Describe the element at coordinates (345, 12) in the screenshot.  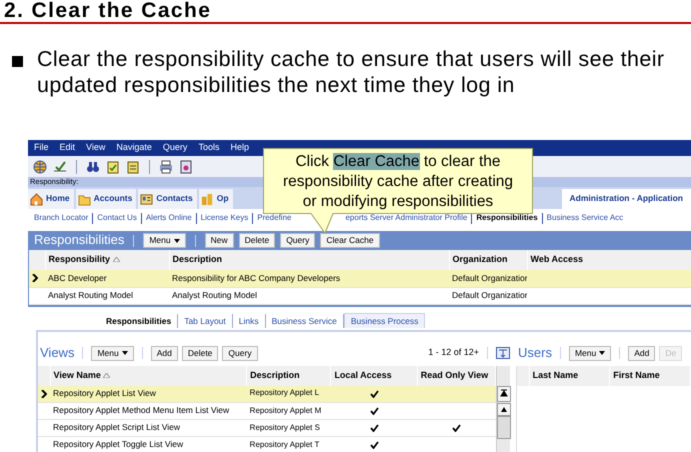
I see `slide-title: 2. Clear the Cache` at that location.